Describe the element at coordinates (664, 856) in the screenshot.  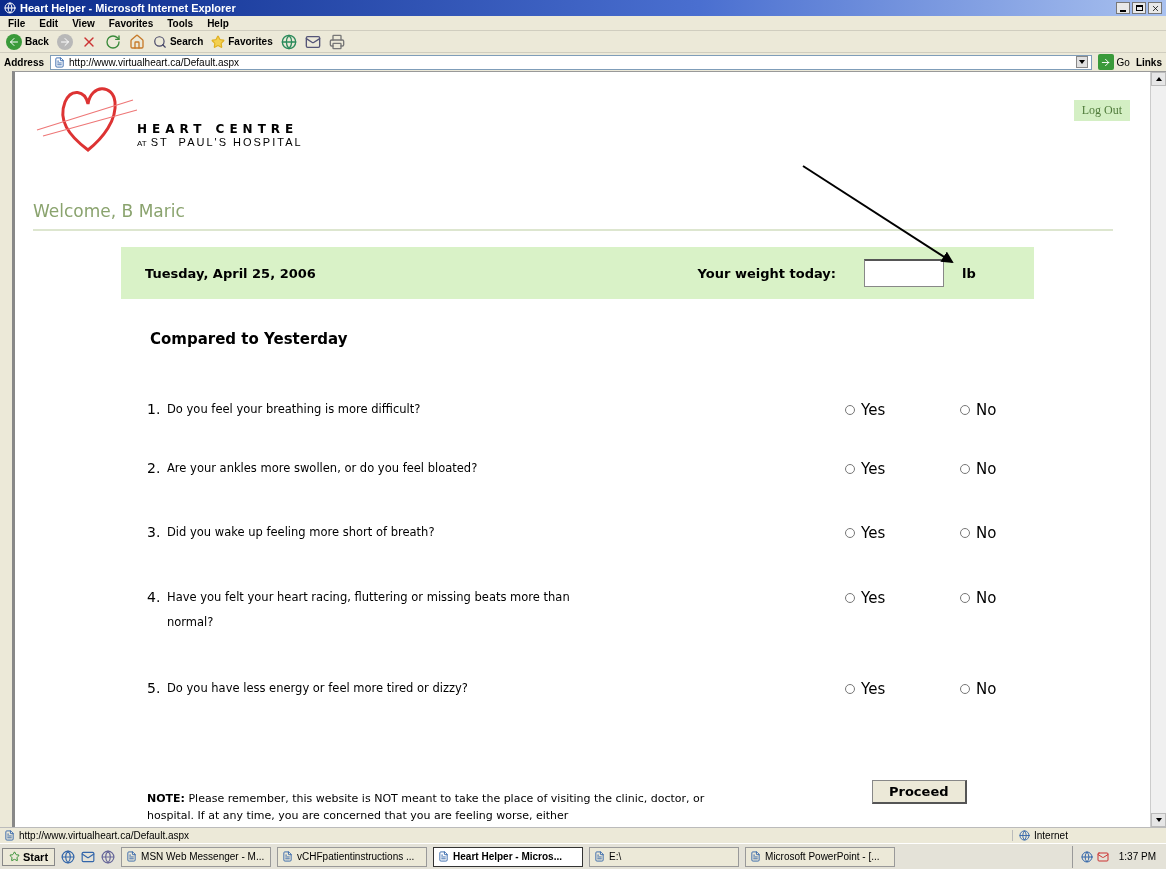
I see `taskbar-button: E:\` at that location.